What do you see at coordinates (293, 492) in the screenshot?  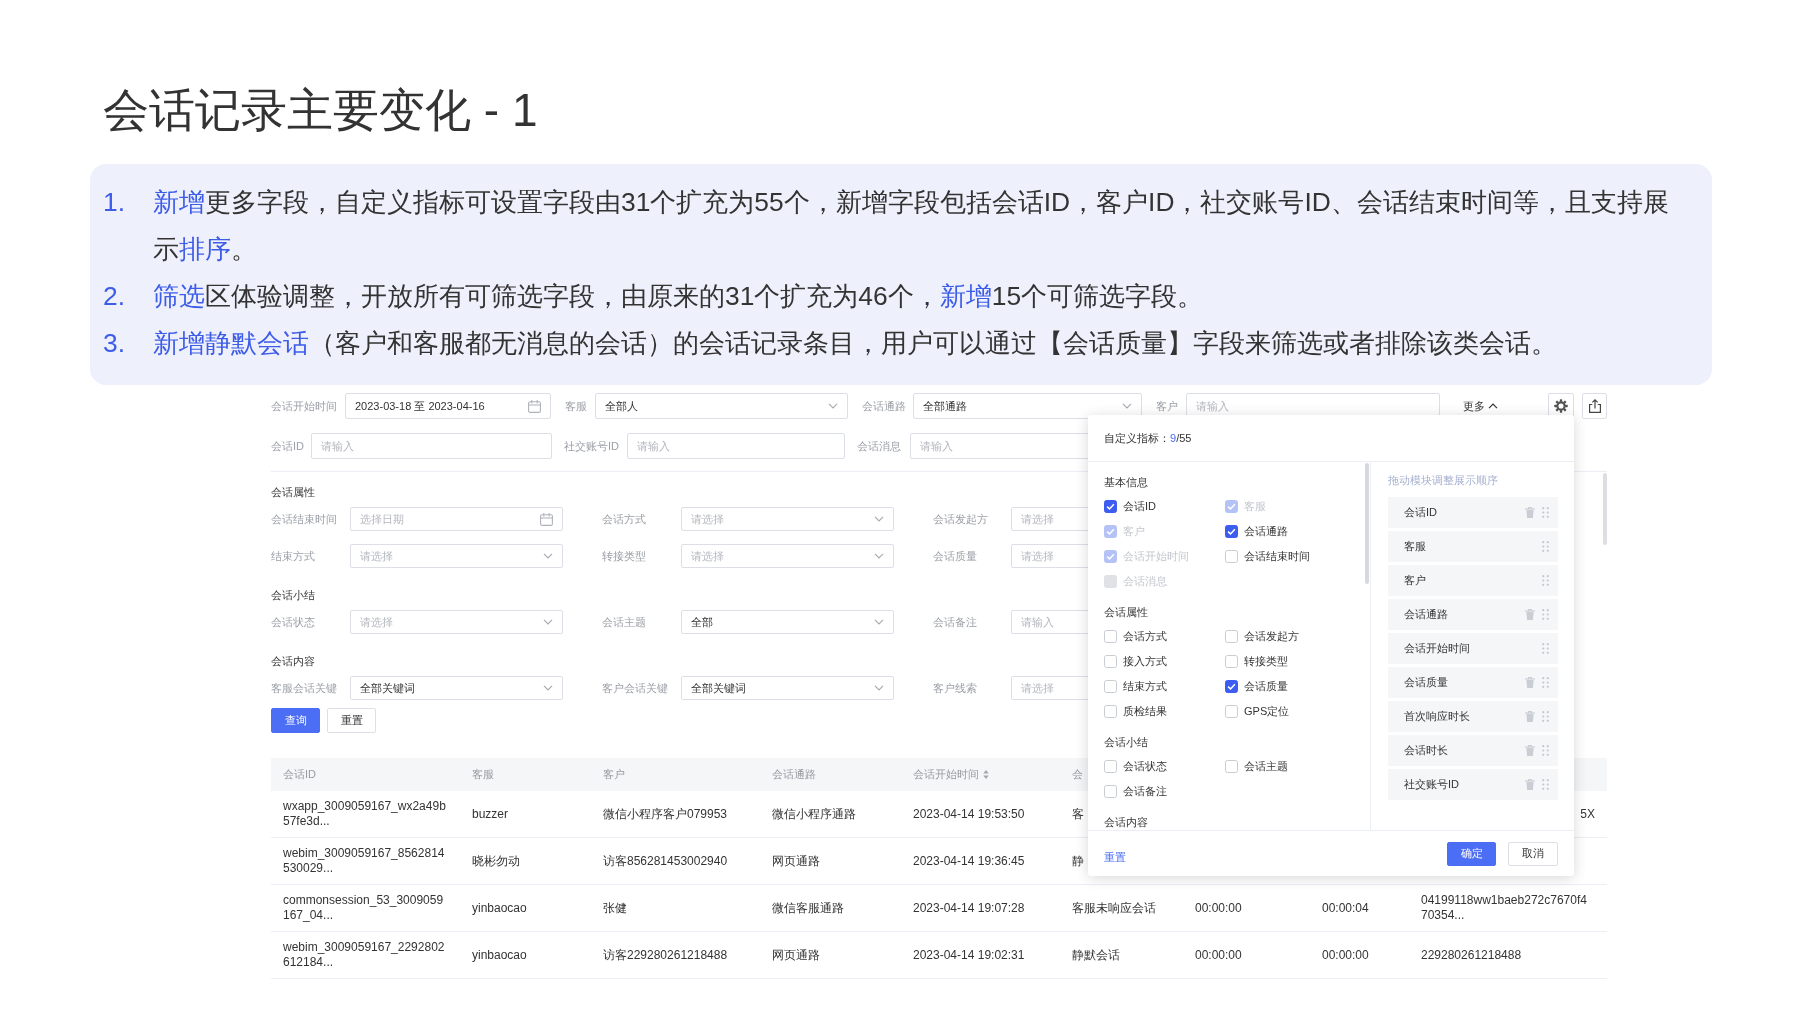 I see `section-title: 会话属性` at bounding box center [293, 492].